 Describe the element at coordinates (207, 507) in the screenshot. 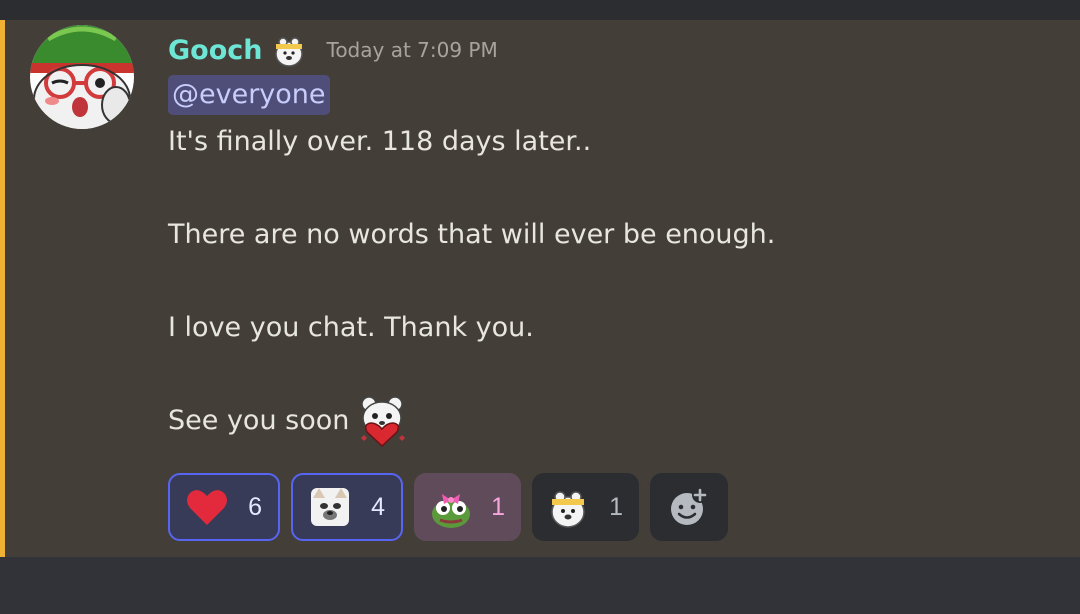

I see `red-heart-icon` at that location.